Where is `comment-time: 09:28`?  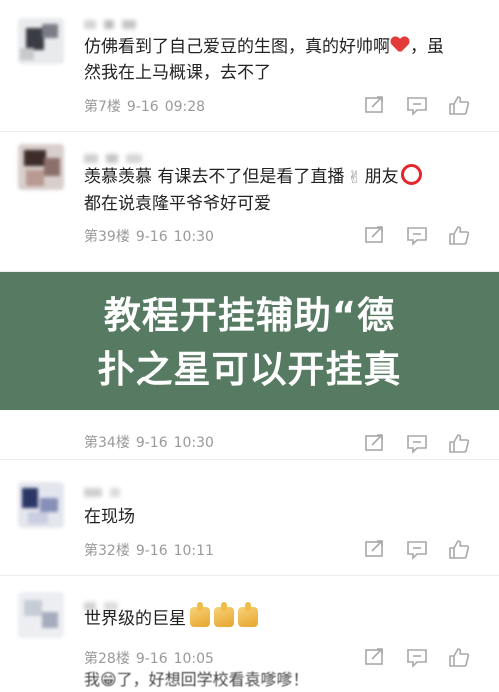
comment-time: 09:28 is located at coordinates (185, 107).